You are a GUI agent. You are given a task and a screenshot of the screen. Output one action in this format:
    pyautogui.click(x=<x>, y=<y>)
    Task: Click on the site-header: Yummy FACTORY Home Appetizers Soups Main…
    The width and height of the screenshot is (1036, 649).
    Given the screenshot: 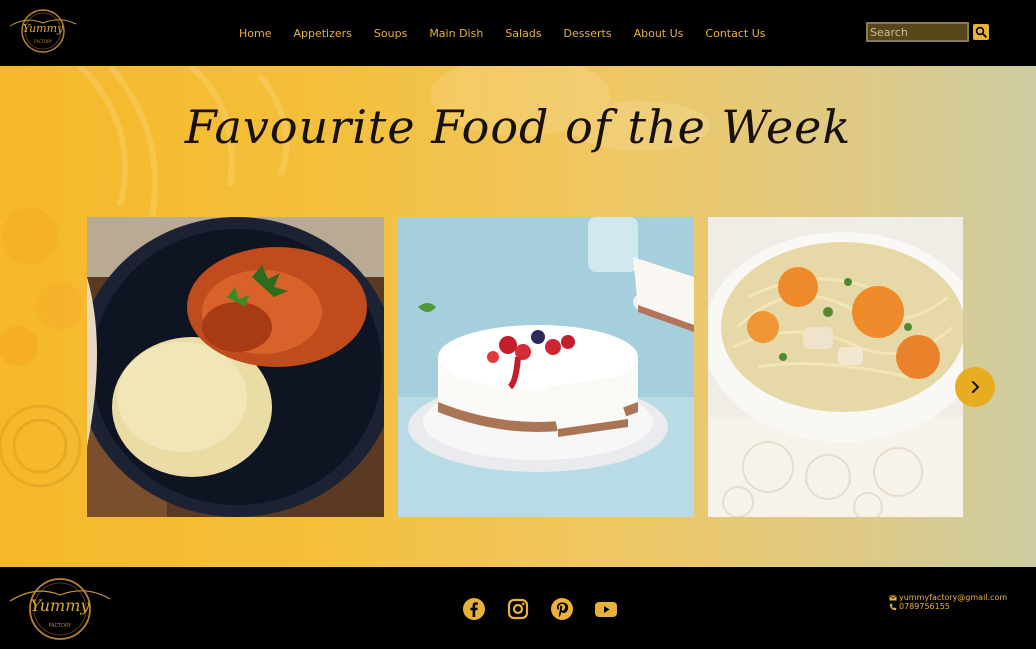 What is the action you would take?
    pyautogui.click(x=518, y=33)
    